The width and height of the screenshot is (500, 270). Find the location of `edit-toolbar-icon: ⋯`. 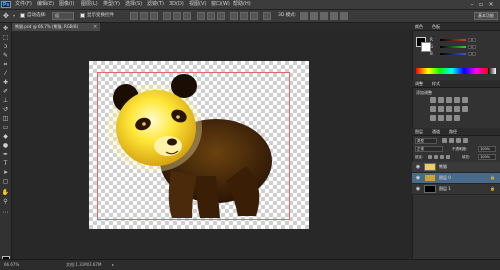

edit-toolbar-icon: ⋯ is located at coordinates (5, 213).